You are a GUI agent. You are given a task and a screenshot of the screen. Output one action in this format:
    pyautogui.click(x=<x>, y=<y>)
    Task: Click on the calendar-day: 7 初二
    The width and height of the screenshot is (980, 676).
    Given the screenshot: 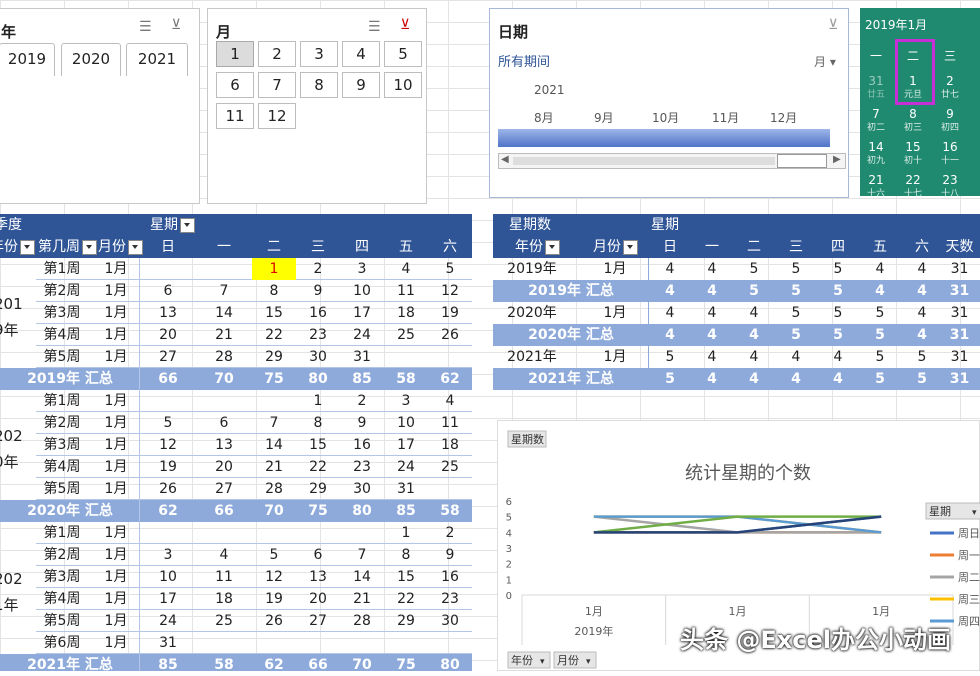 What is the action you would take?
    pyautogui.click(x=876, y=121)
    